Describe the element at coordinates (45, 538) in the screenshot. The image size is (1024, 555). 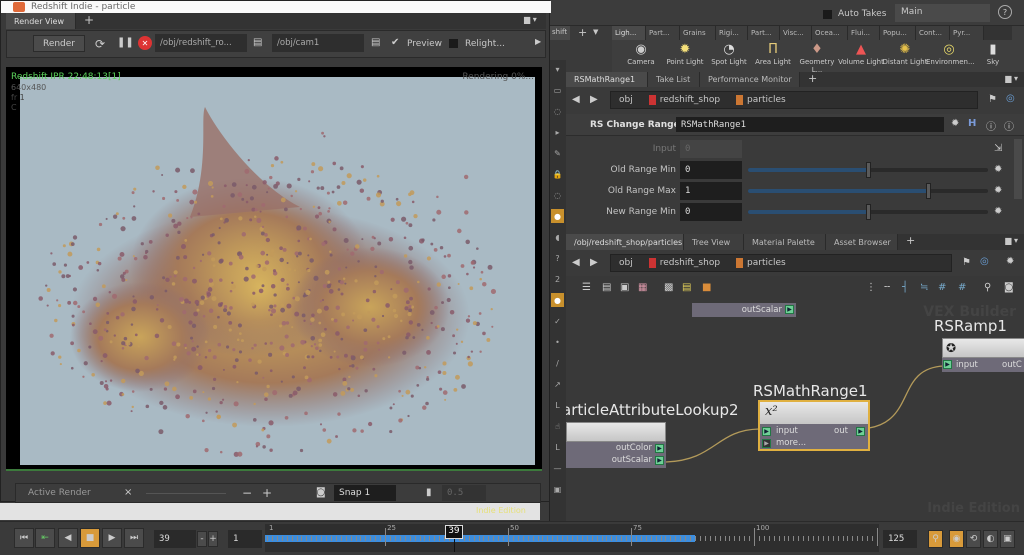
I see `step-back-button: ⇤` at that location.